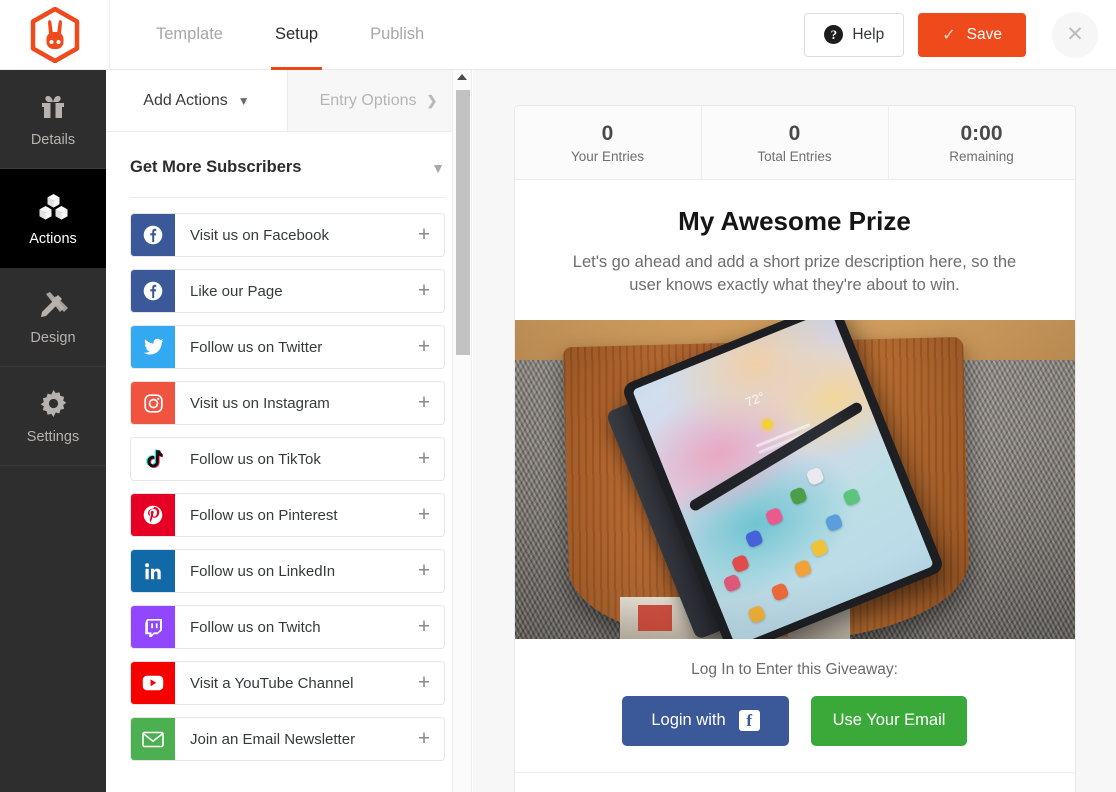  I want to click on checkmark-icon: ✓, so click(949, 35).